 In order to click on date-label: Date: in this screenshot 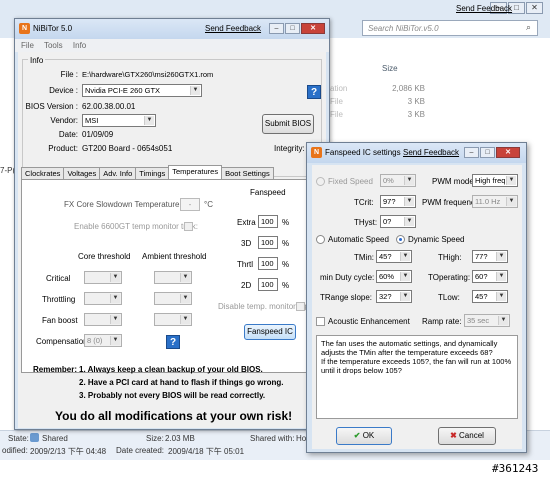, I will do `click(68, 134)`.